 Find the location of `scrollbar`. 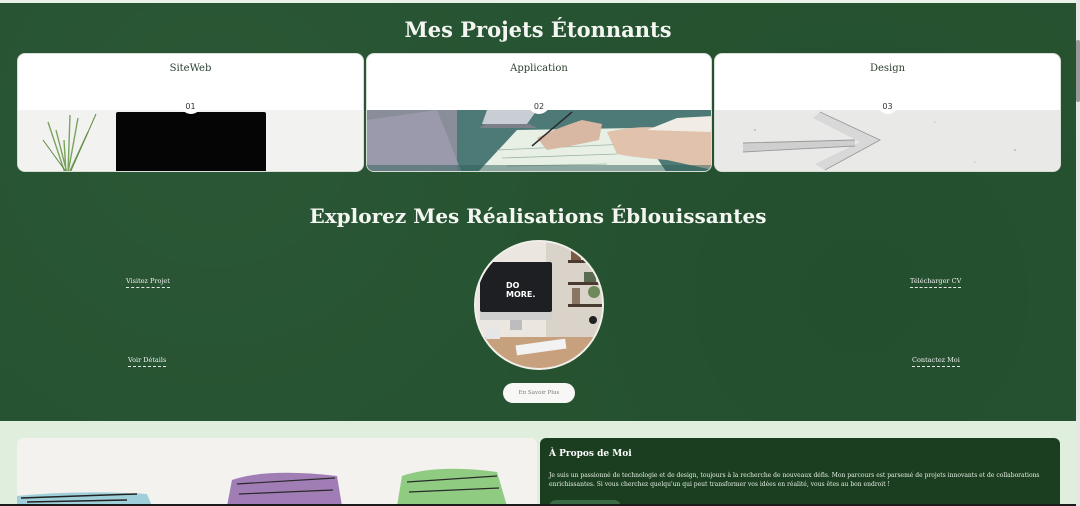

scrollbar is located at coordinates (1078, 253).